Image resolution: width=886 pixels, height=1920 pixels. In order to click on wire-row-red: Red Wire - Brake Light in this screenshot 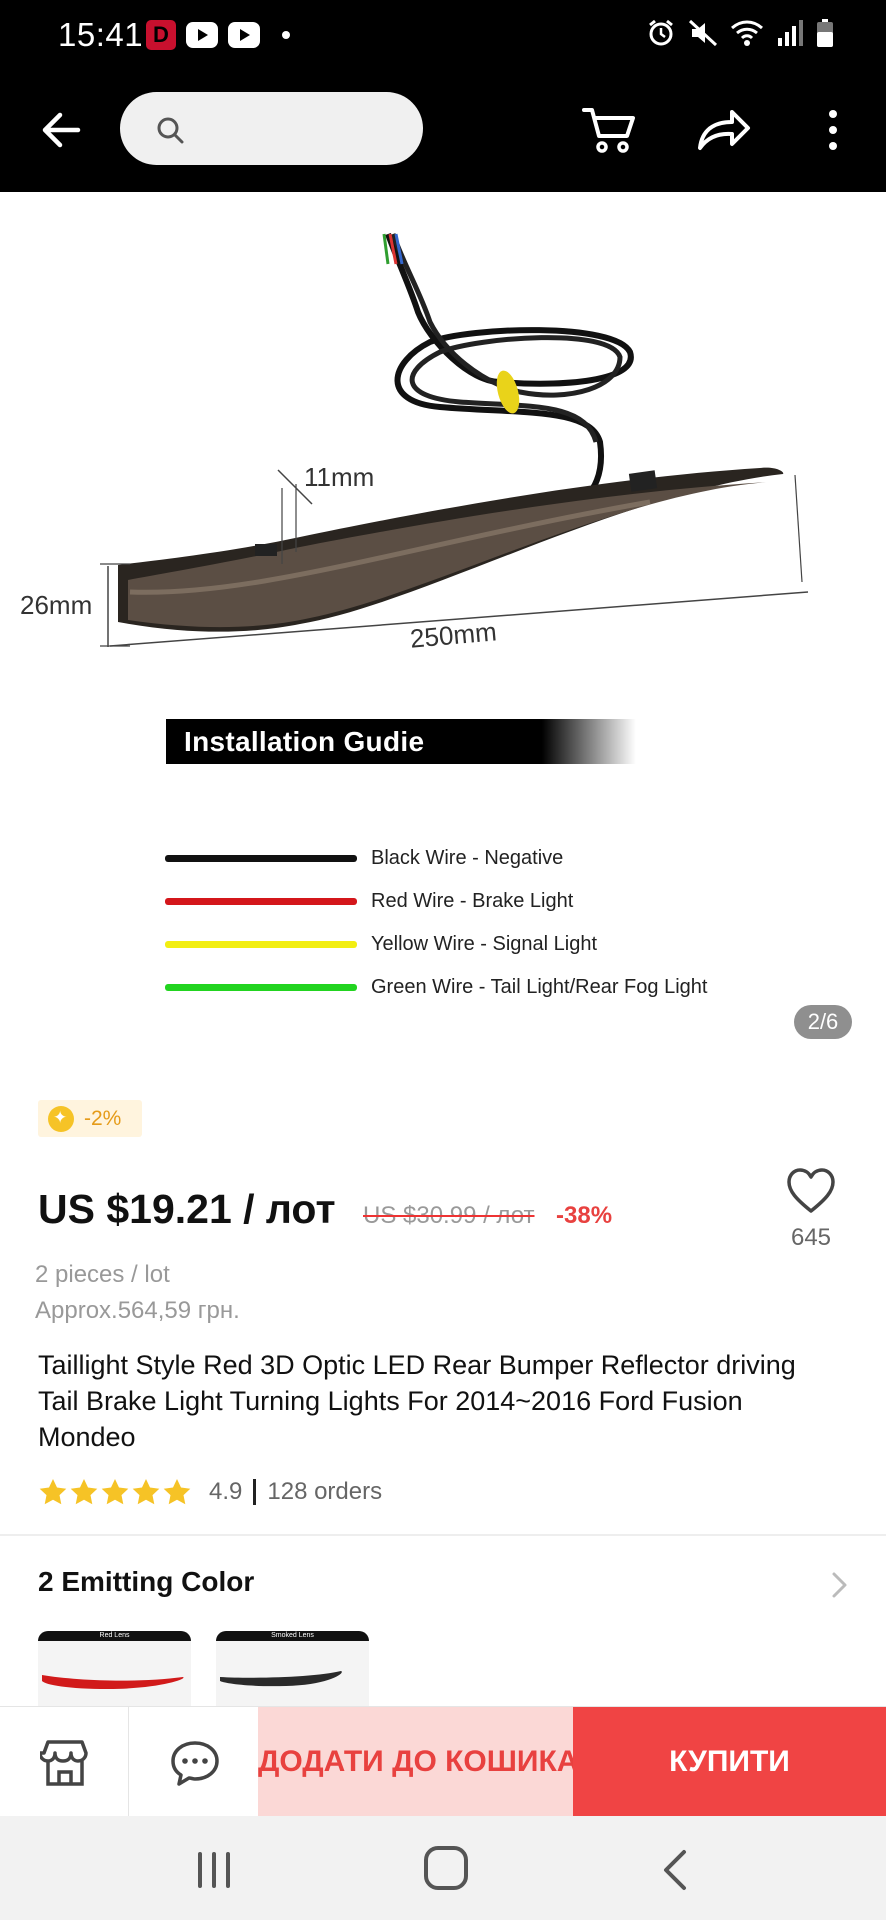, I will do `click(369, 901)`.